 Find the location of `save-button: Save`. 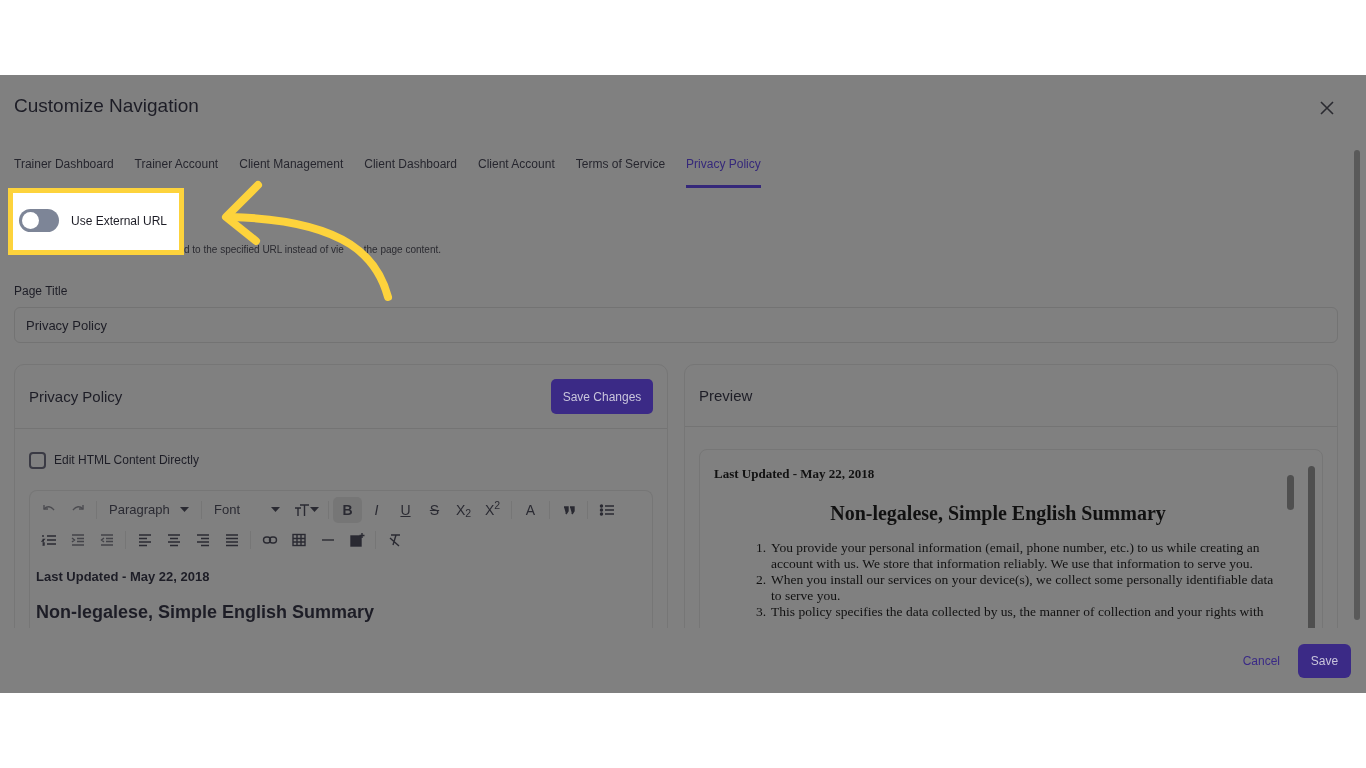

save-button: Save is located at coordinates (1324, 660).